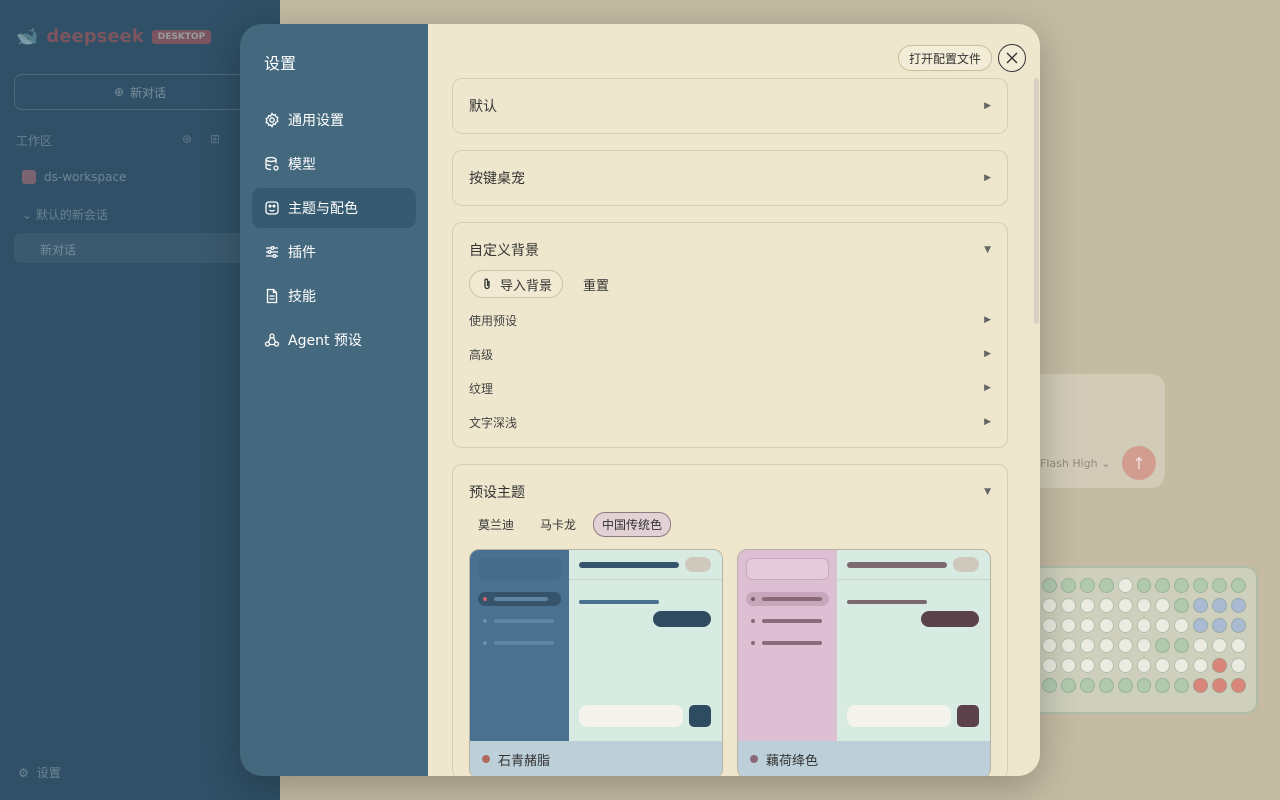 The width and height of the screenshot is (1280, 800). Describe the element at coordinates (181, 36) in the screenshot. I see `logo-badge: DESKTOP` at that location.